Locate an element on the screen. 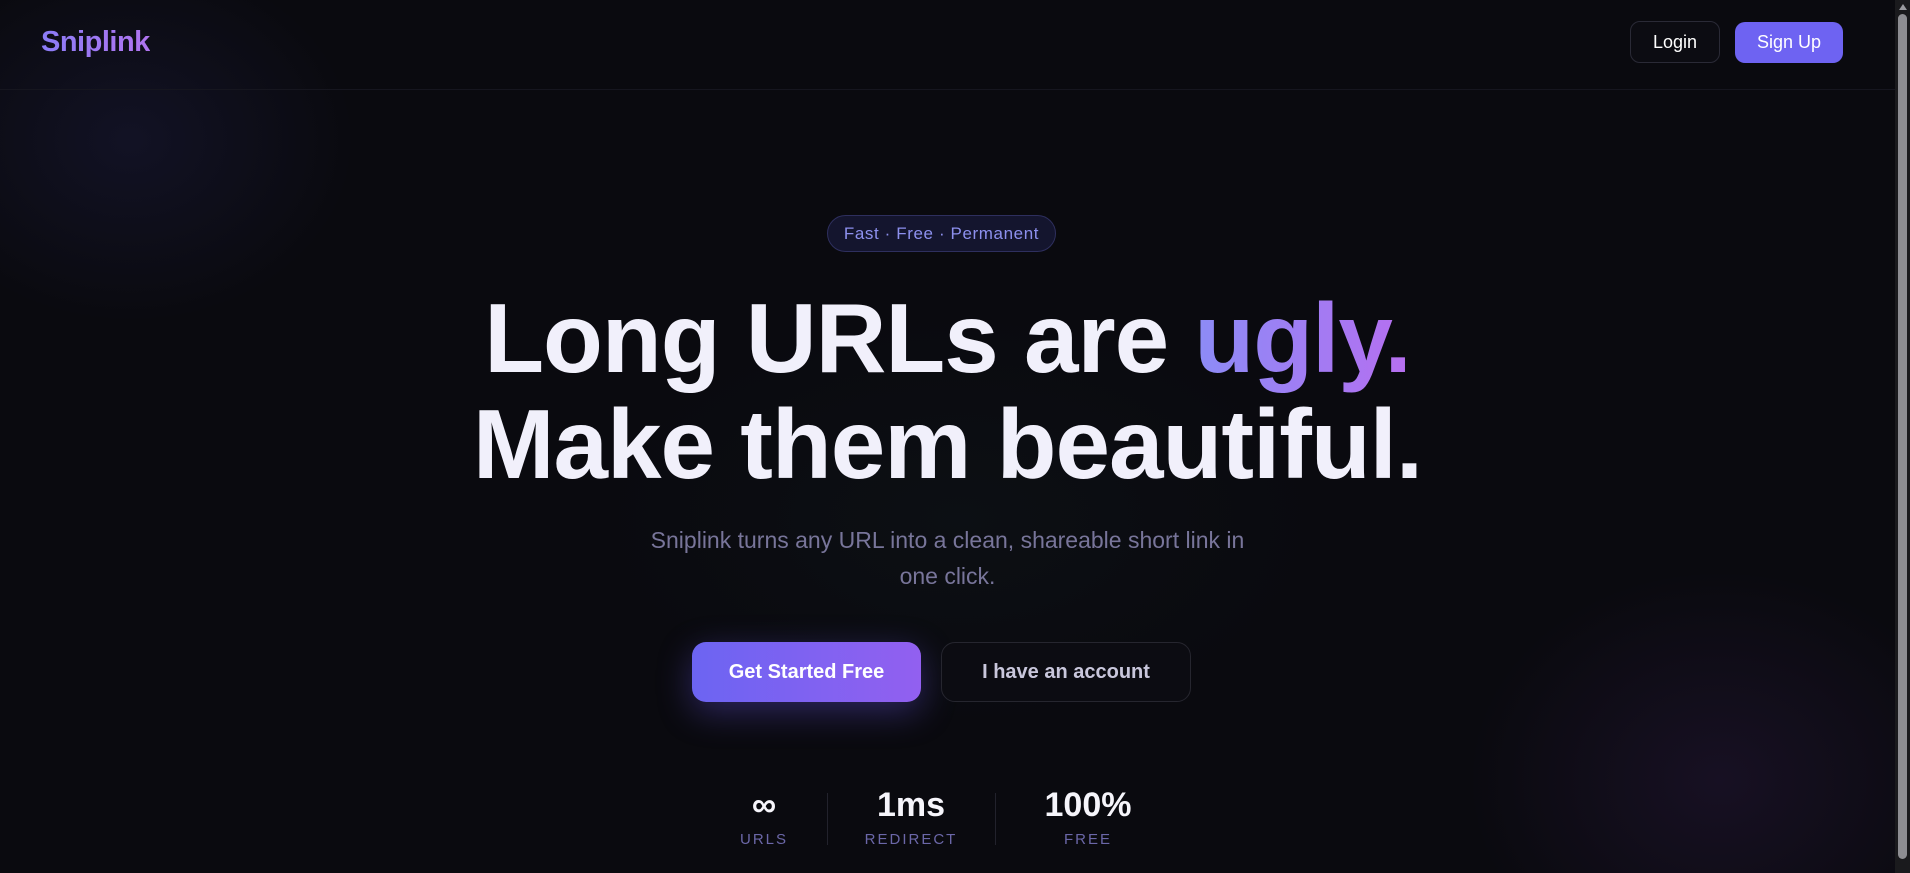  headline-text: Long URLs are is located at coordinates (839, 338).